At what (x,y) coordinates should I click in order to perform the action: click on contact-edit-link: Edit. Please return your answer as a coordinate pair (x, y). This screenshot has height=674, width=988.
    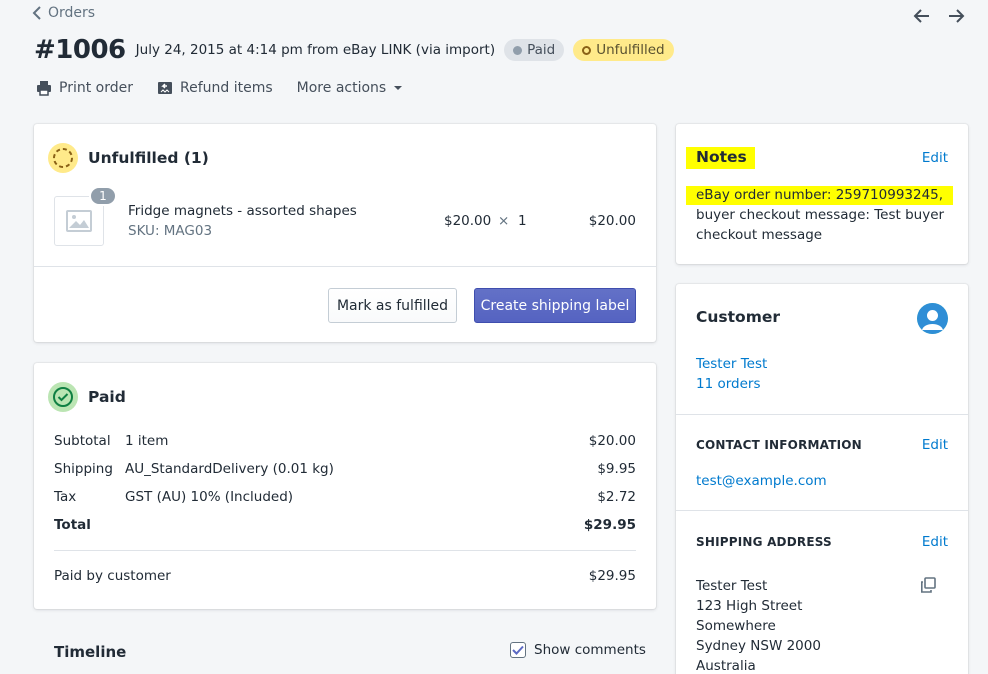
    Looking at the image, I should click on (935, 445).